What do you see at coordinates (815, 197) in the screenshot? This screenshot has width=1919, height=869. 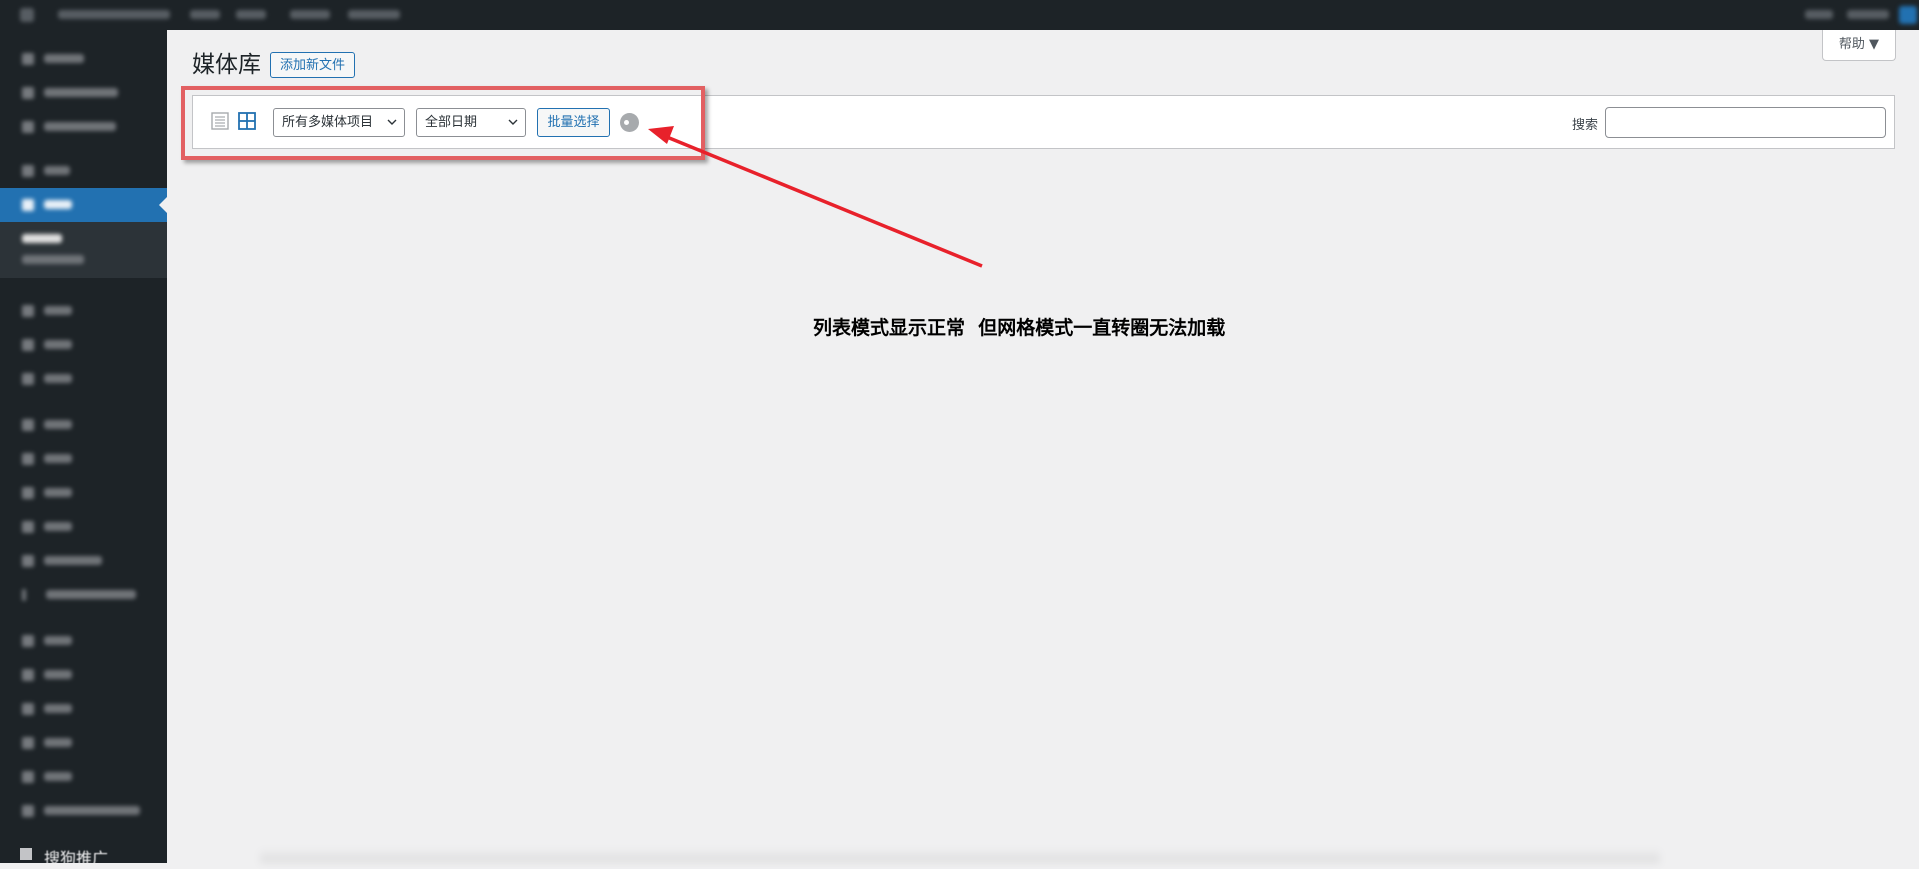 I see `annotation-arrow` at bounding box center [815, 197].